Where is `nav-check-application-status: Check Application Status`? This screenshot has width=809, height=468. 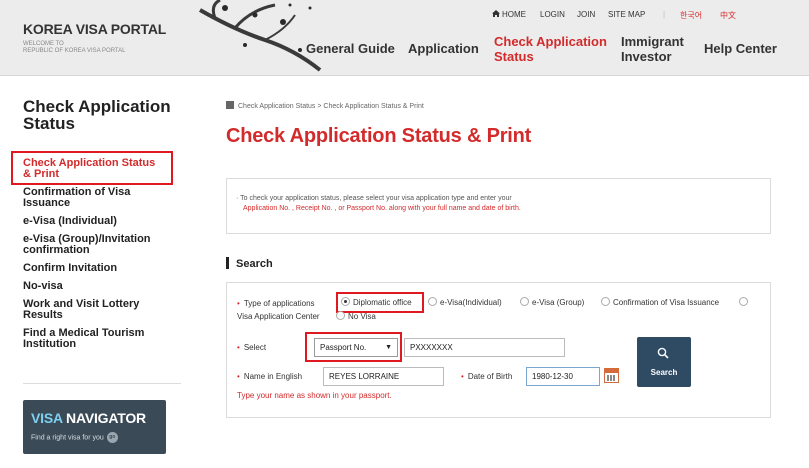
nav-check-application-status: Check Application Status is located at coordinates (550, 49).